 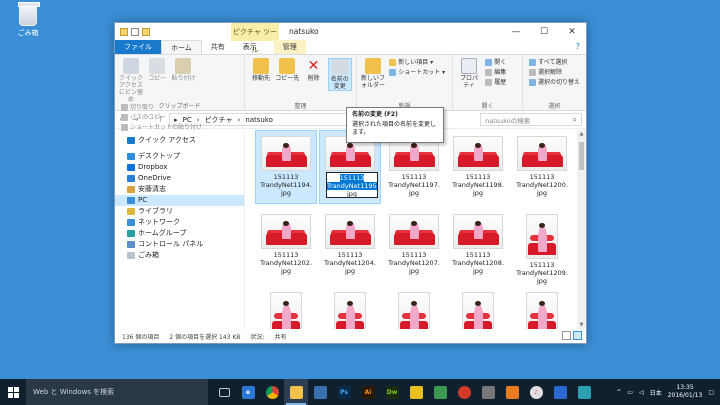 I want to click on selection-info: 2 個の項目を選択 143 KB, so click(x=205, y=337).